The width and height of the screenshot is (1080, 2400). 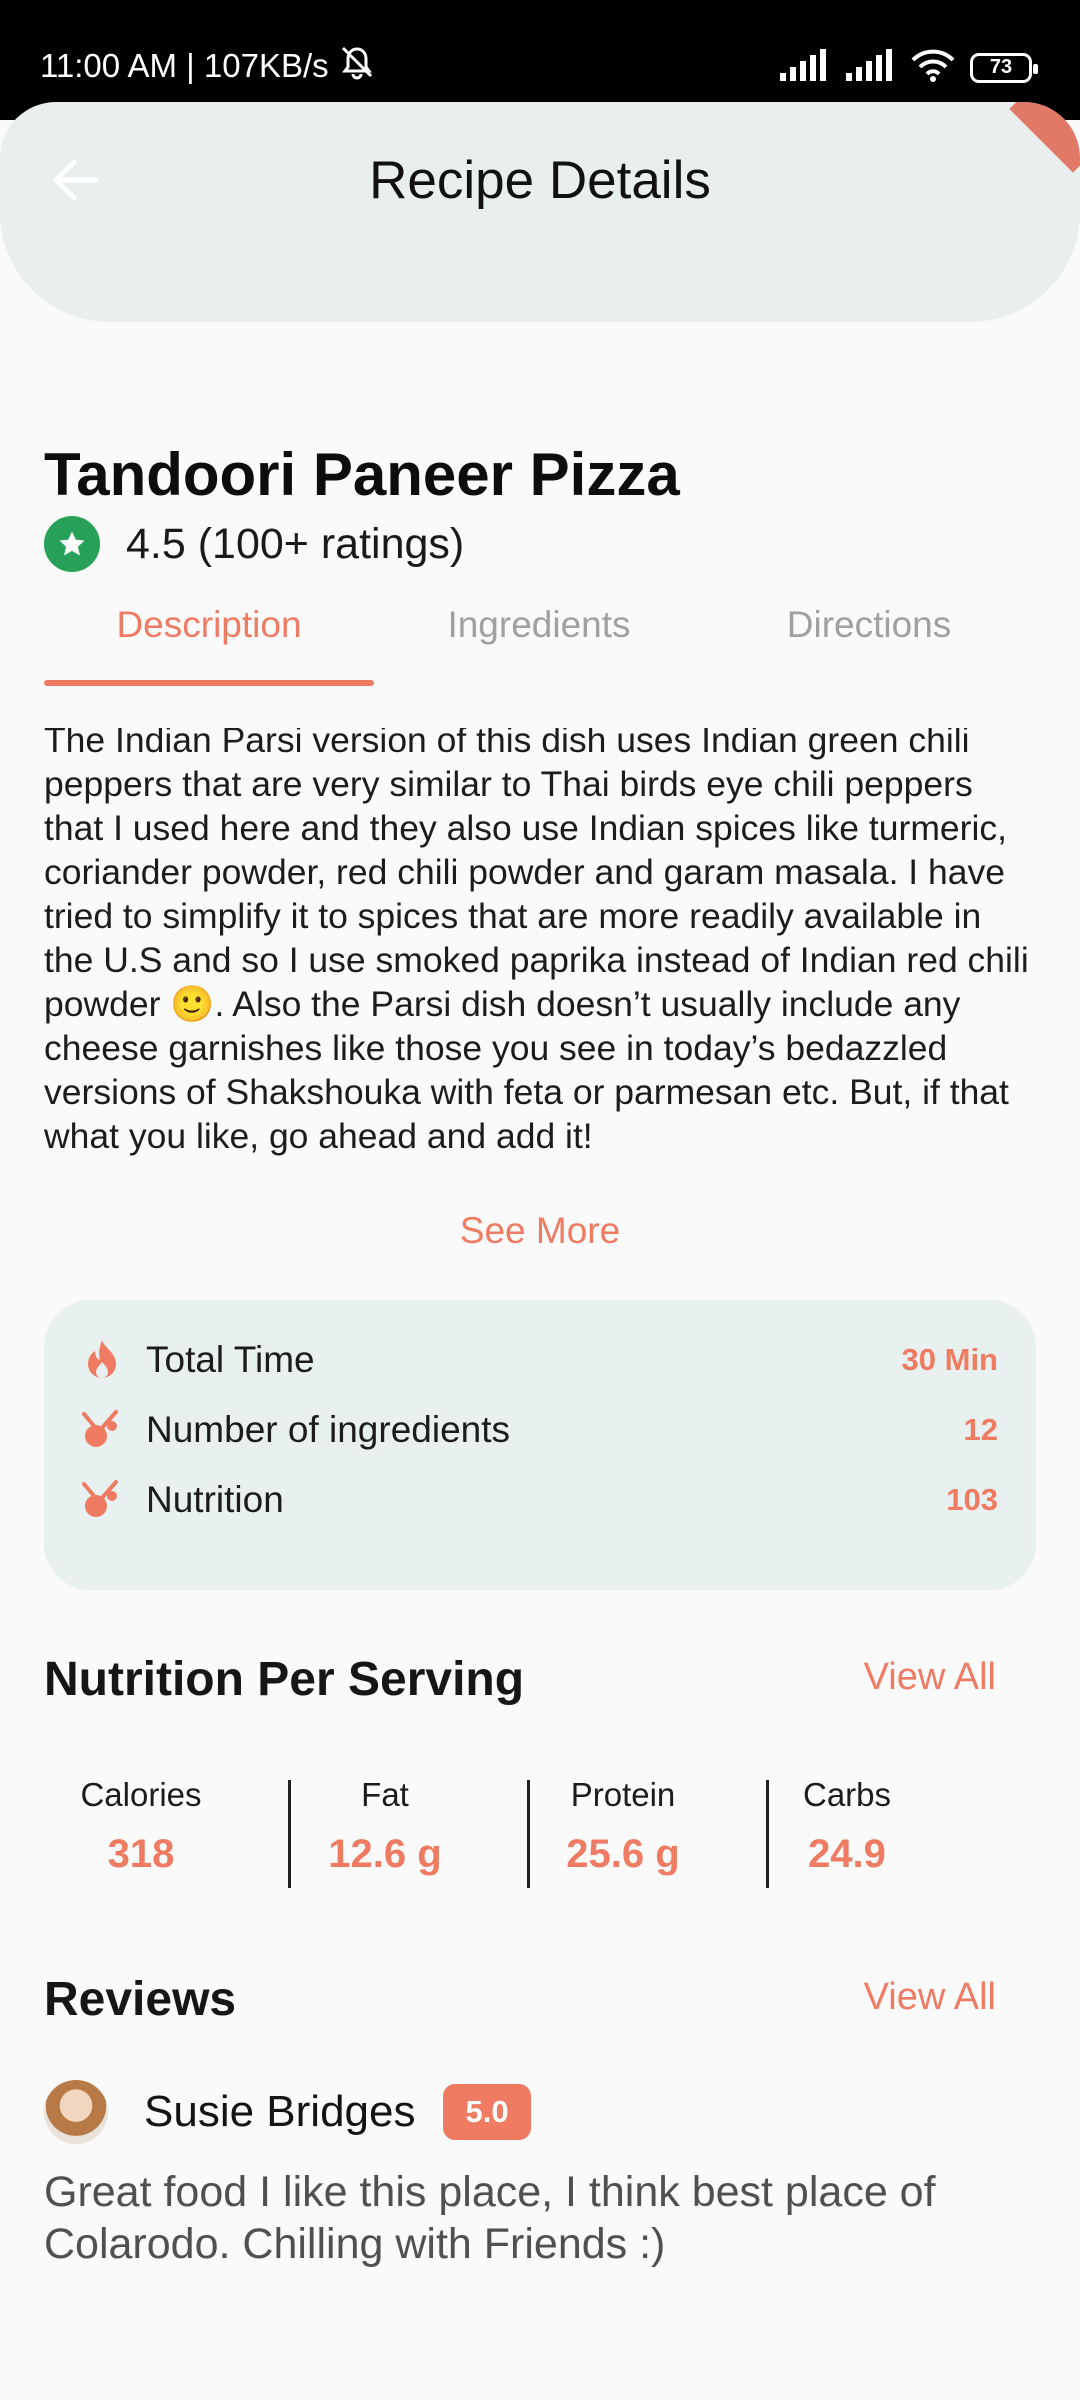 What do you see at coordinates (623, 1854) in the screenshot?
I see `nutrient-value: 25.6 g` at bounding box center [623, 1854].